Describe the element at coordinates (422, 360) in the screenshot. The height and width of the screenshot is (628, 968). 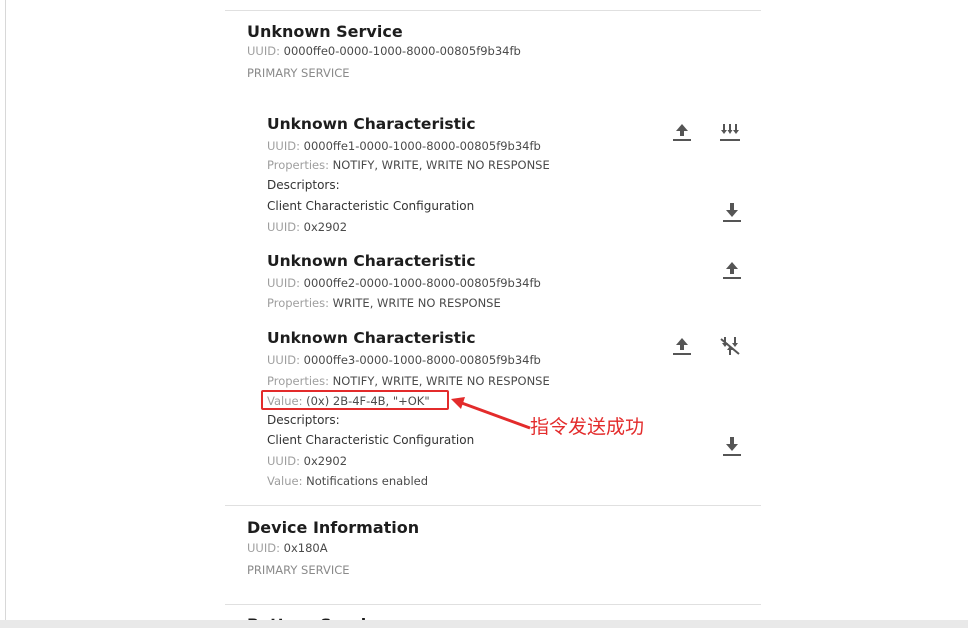
I see `uuid-value: 0000ffe3-0000-1000-8000-00805f9b34fb` at that location.